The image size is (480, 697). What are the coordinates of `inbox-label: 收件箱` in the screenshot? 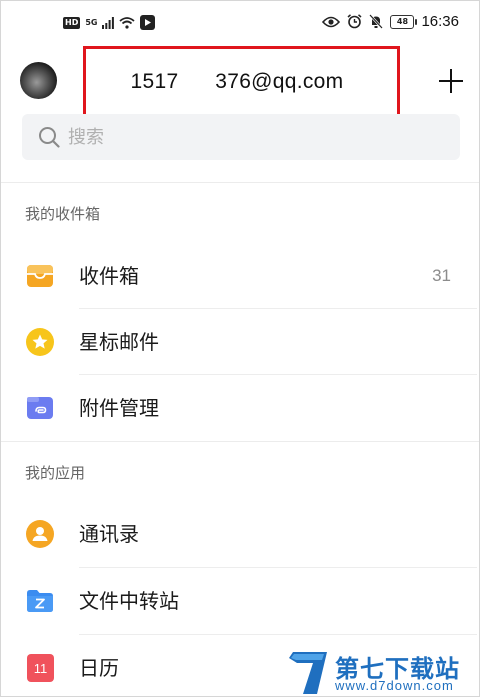 It's located at (109, 276).